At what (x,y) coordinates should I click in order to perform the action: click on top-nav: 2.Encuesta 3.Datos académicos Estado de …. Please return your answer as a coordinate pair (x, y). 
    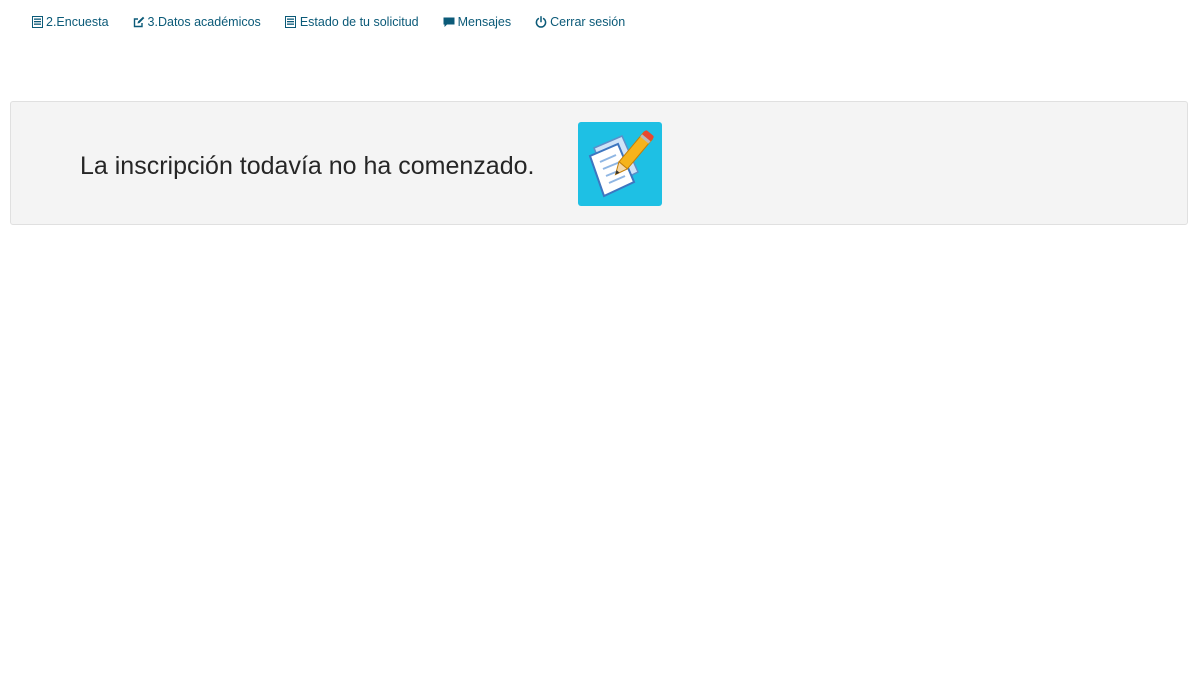
    Looking at the image, I should click on (340, 22).